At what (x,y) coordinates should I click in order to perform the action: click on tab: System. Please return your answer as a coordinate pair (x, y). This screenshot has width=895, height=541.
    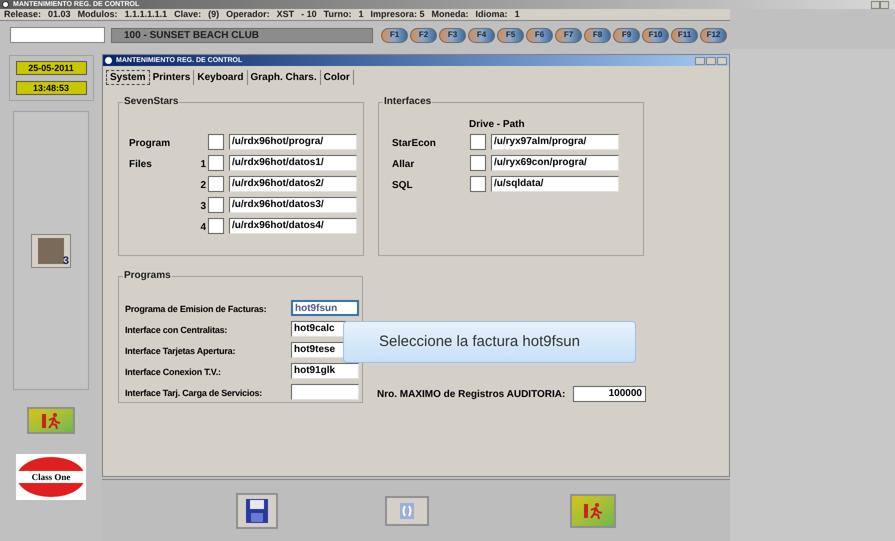
    Looking at the image, I should click on (128, 77).